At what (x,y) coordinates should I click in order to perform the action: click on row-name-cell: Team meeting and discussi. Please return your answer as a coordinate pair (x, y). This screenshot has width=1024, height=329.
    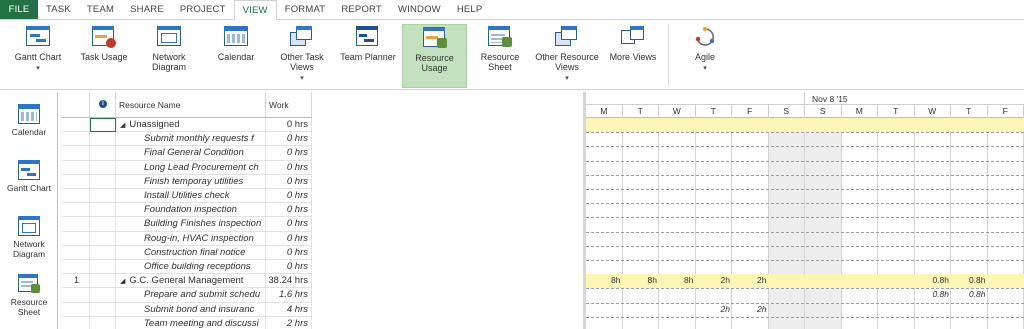
    Looking at the image, I should click on (191, 322).